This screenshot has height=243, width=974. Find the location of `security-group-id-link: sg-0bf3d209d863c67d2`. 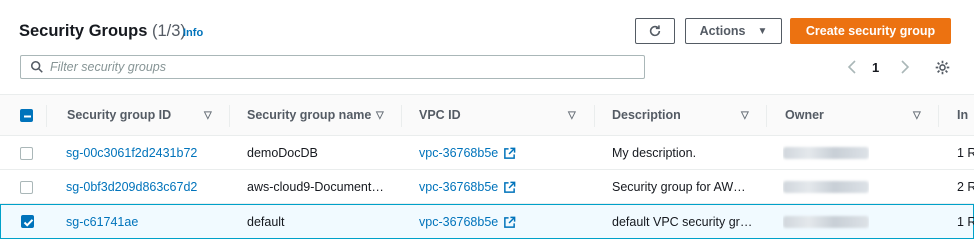

security-group-id-link: sg-0bf3d209d863c67d2 is located at coordinates (131, 187).